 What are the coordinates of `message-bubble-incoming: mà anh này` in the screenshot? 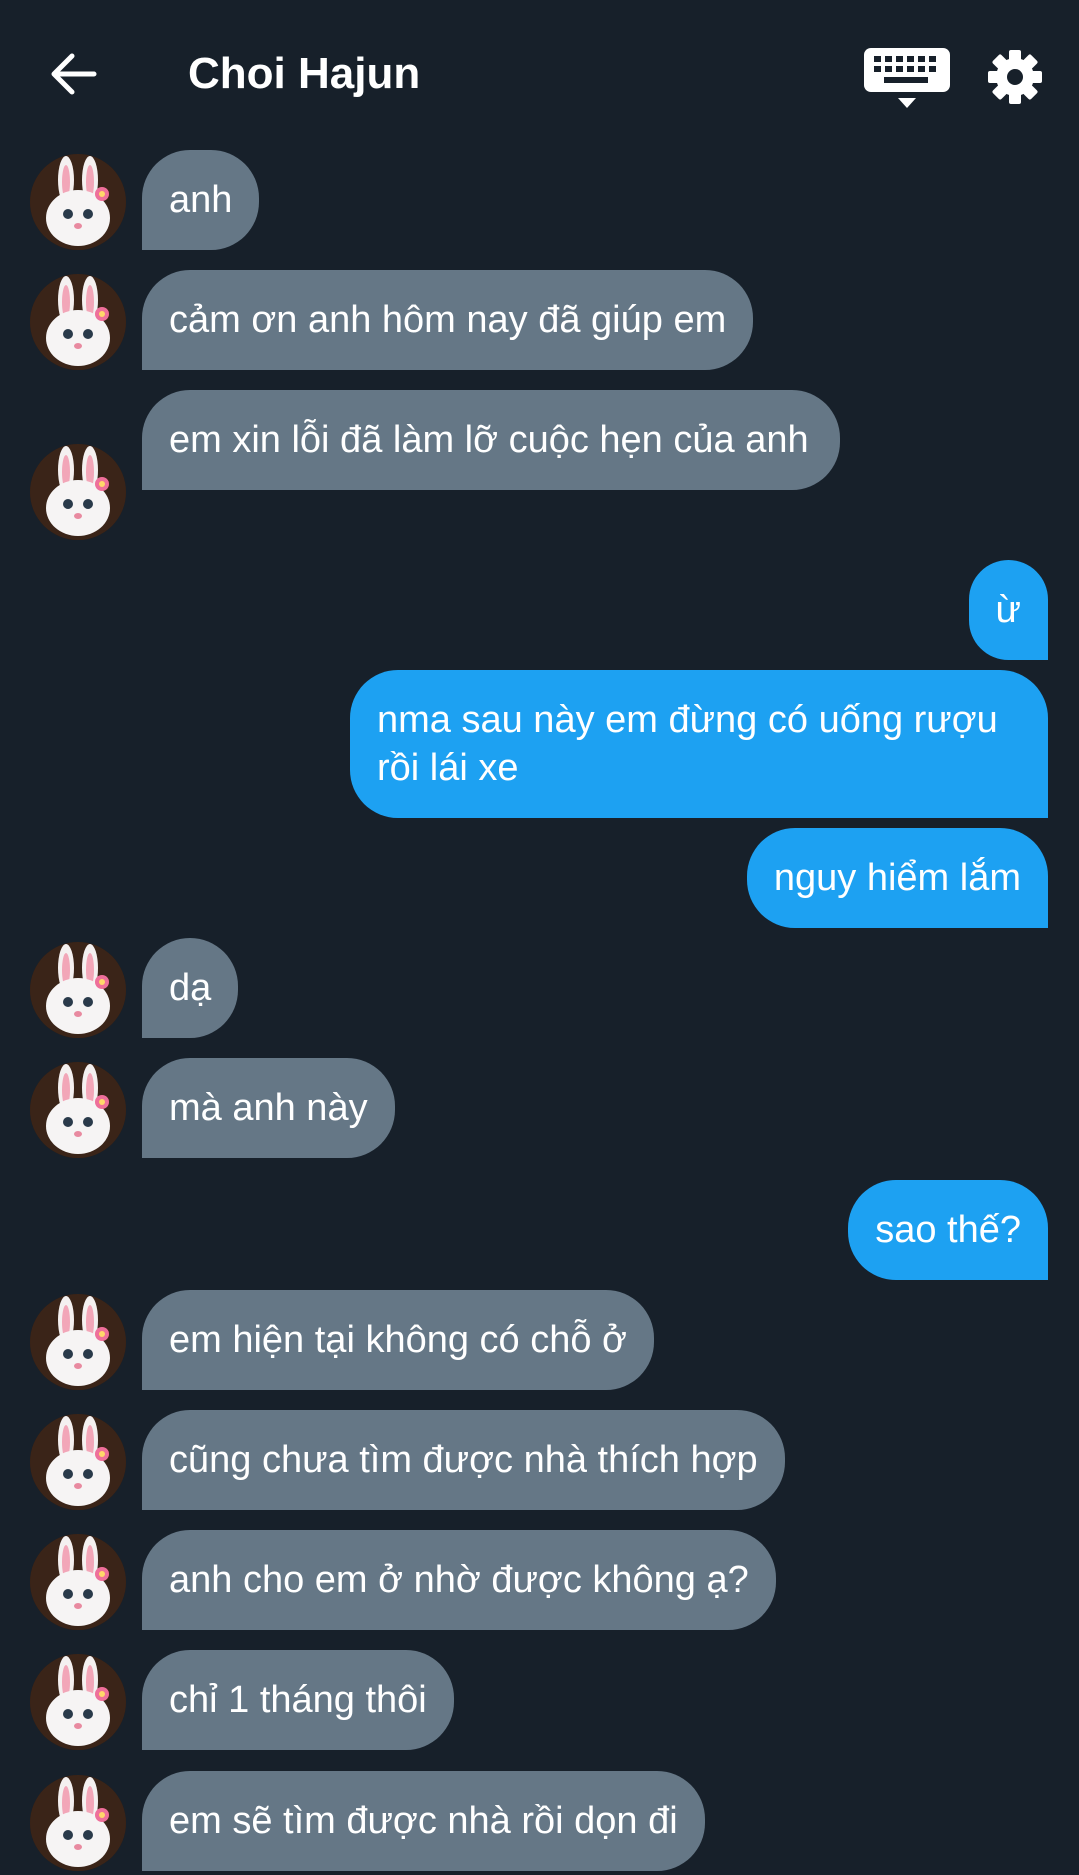 It's located at (268, 1108).